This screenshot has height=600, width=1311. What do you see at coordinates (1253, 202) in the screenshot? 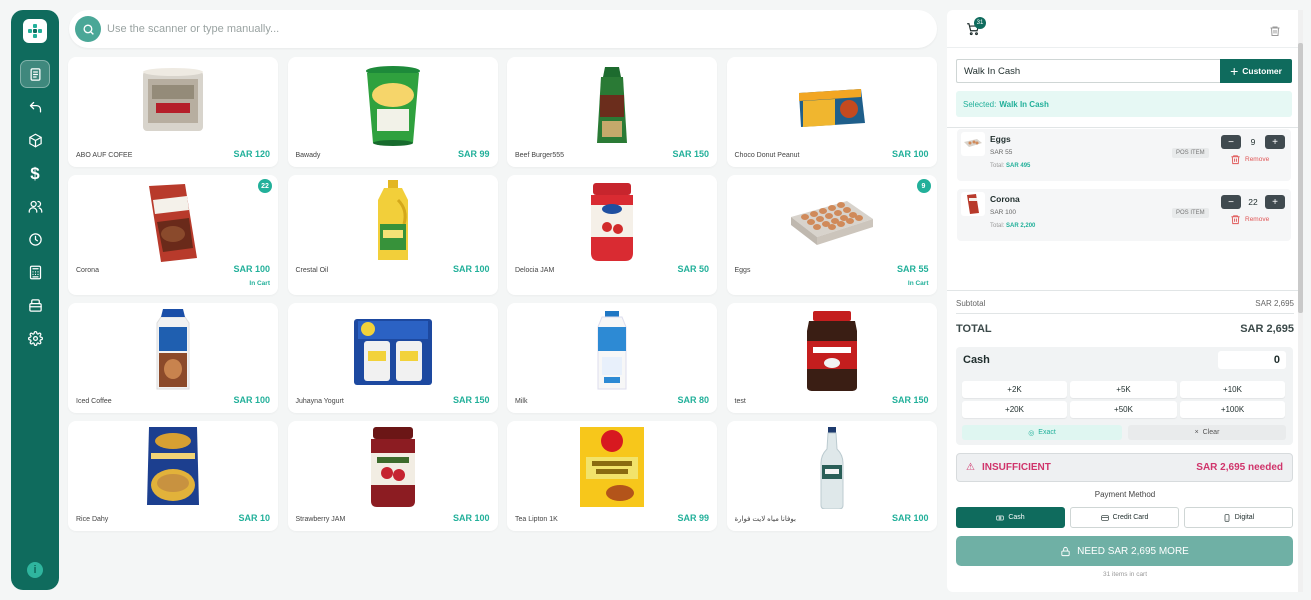
I see `quantity-value: 22` at bounding box center [1253, 202].